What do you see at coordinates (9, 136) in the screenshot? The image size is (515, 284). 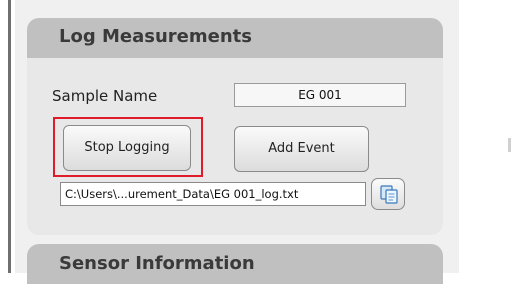 I see `left-divider` at bounding box center [9, 136].